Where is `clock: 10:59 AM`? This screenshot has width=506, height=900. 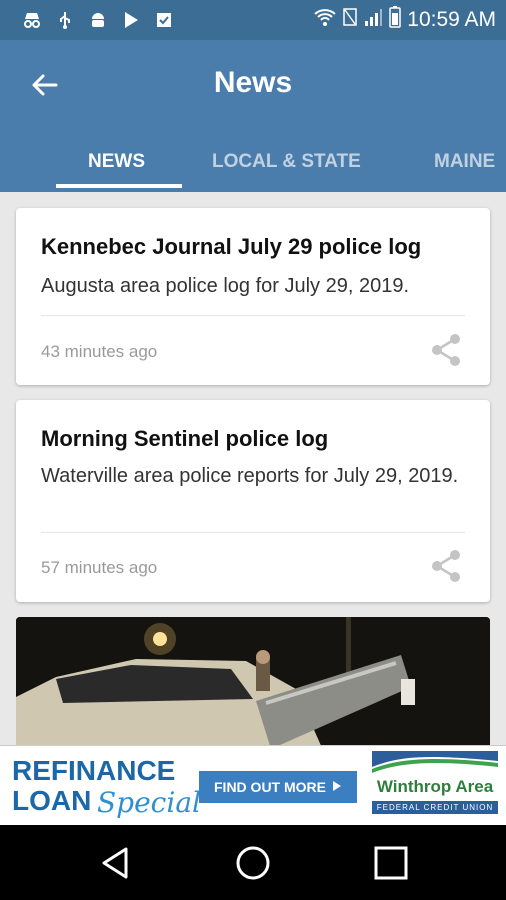
clock: 10:59 AM is located at coordinates (451, 19).